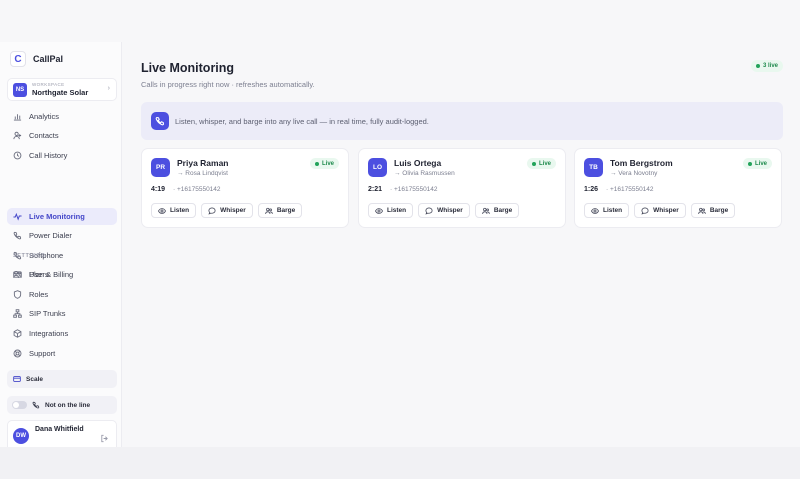 This screenshot has width=800, height=479. I want to click on brand: C CallPal, so click(36, 59).